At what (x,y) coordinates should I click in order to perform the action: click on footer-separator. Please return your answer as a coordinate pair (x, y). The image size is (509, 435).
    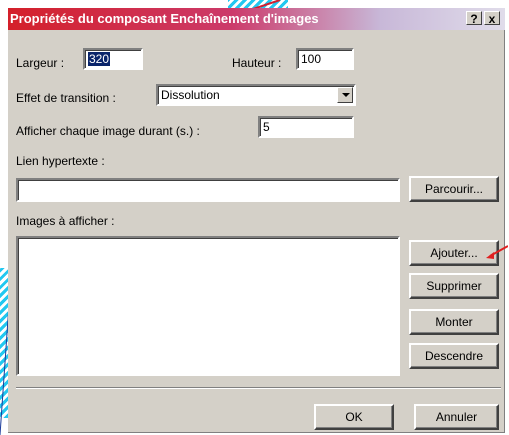
    Looking at the image, I should click on (258, 388).